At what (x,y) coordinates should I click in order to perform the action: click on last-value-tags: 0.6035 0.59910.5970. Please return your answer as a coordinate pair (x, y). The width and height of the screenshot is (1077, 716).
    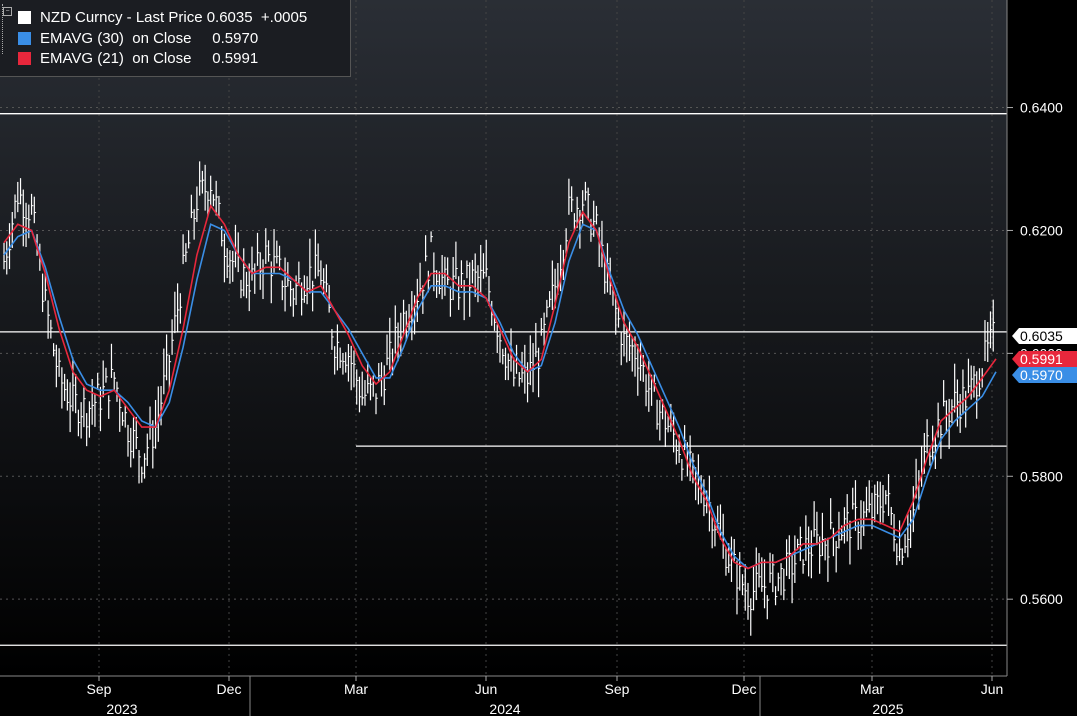
    Looking at the image, I should click on (1044, 355).